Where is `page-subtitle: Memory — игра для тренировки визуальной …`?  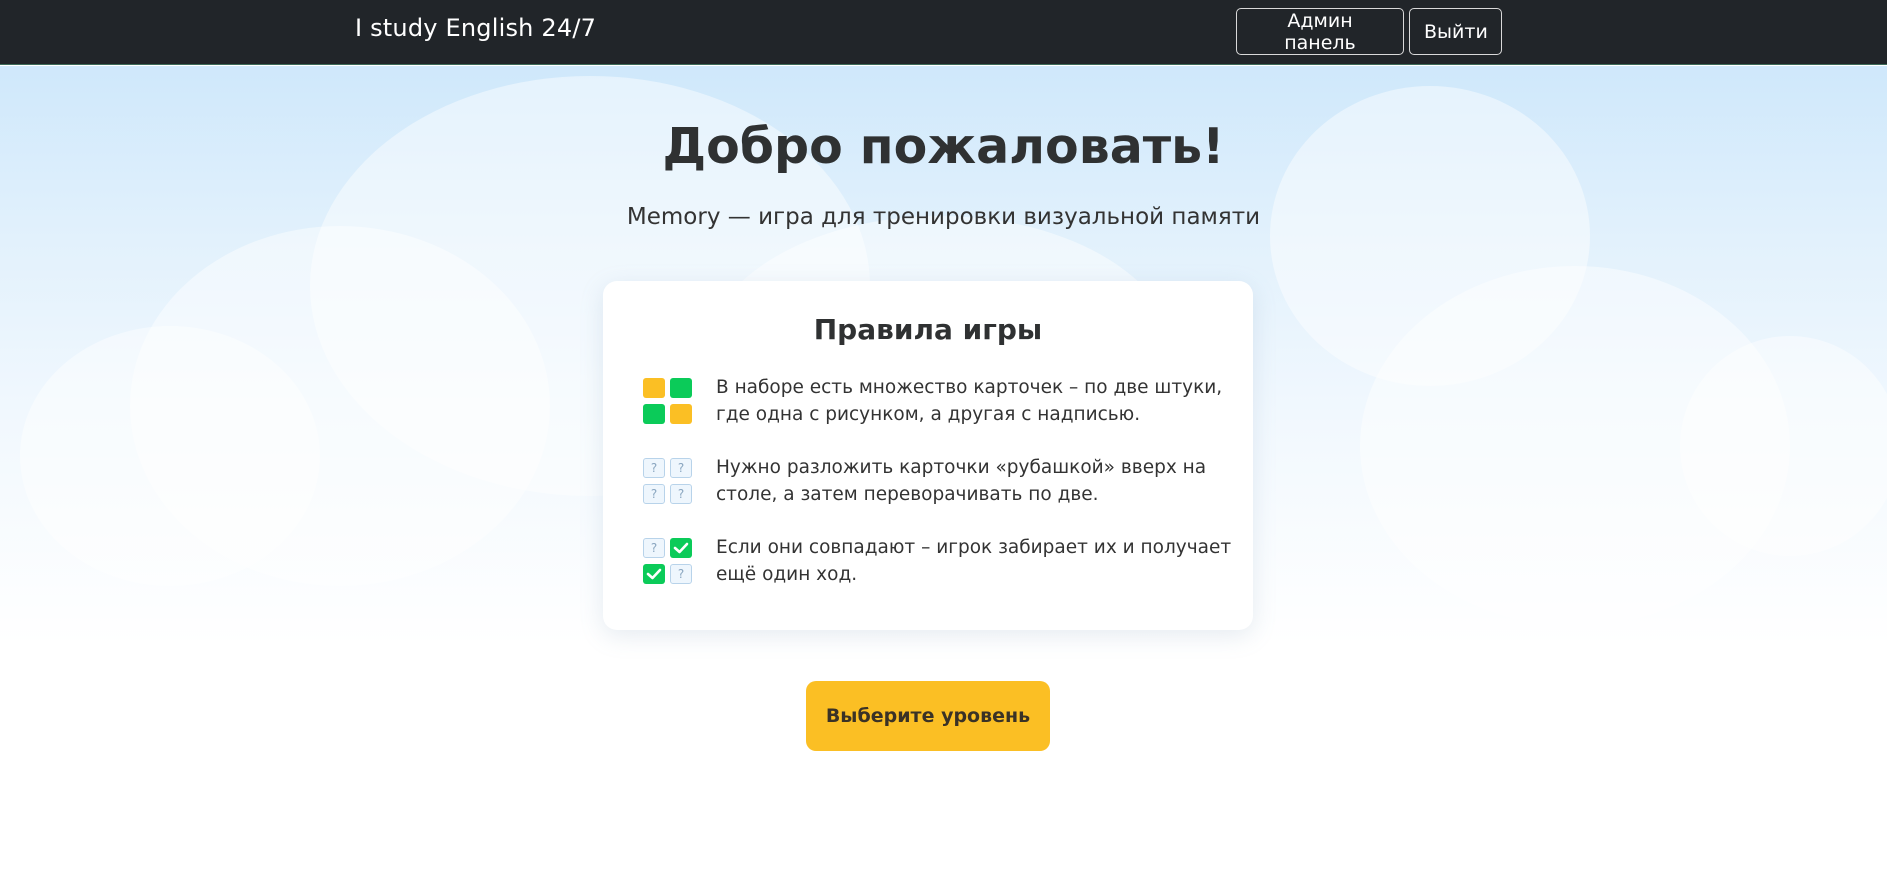
page-subtitle: Memory — игра для тренировки визуальной … is located at coordinates (943, 217).